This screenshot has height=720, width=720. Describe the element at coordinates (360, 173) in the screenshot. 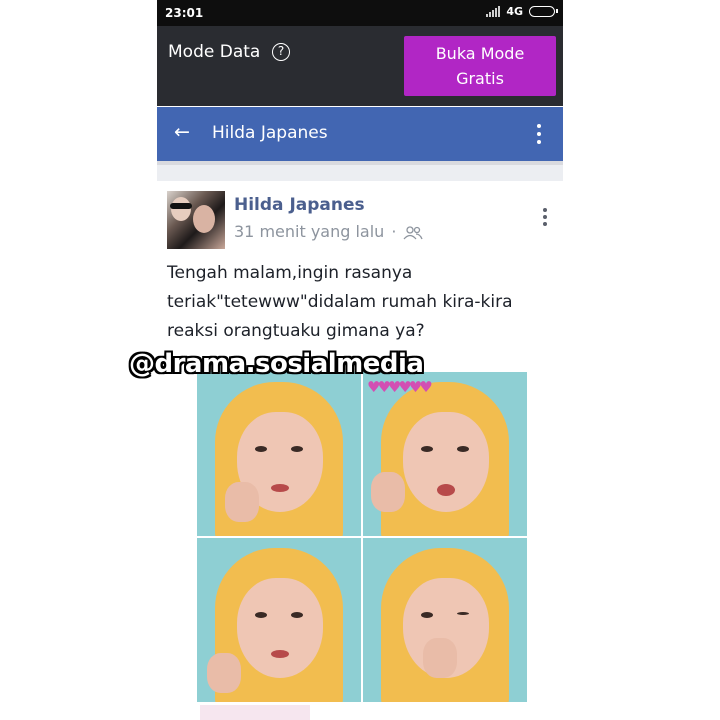

I see `feed-separator` at that location.